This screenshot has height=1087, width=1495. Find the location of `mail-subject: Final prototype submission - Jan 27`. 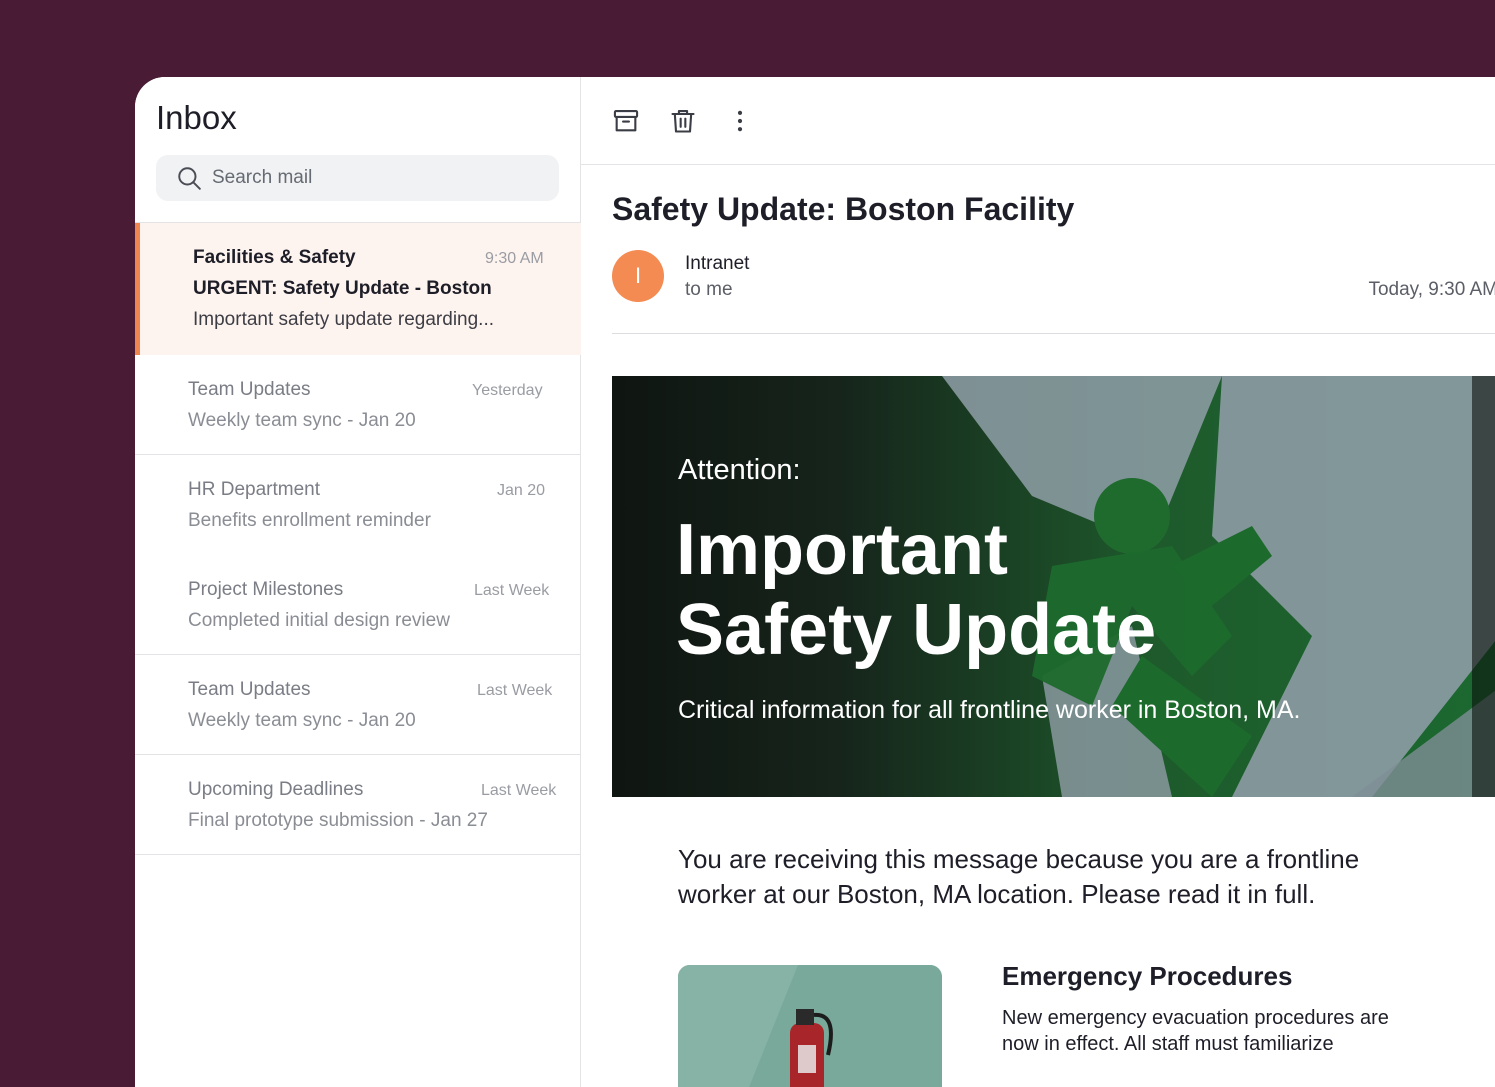

mail-subject: Final prototype submission - Jan 27 is located at coordinates (338, 820).